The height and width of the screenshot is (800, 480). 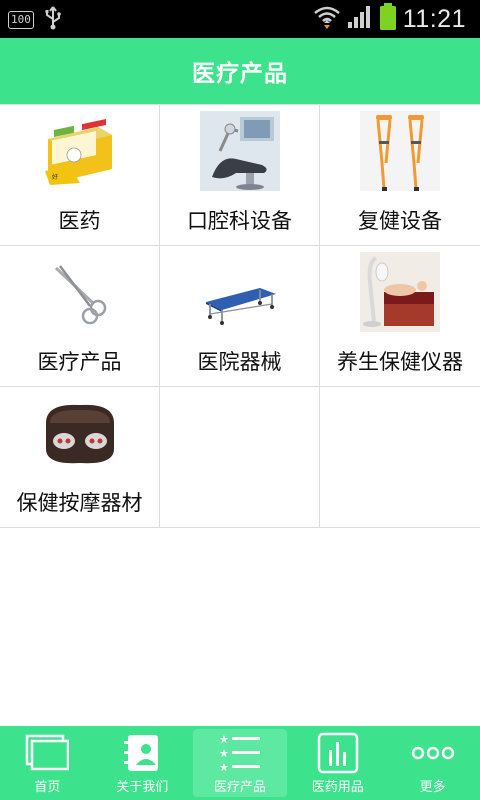 I want to click on product-item-medicine: 好 医药, so click(x=80, y=175).